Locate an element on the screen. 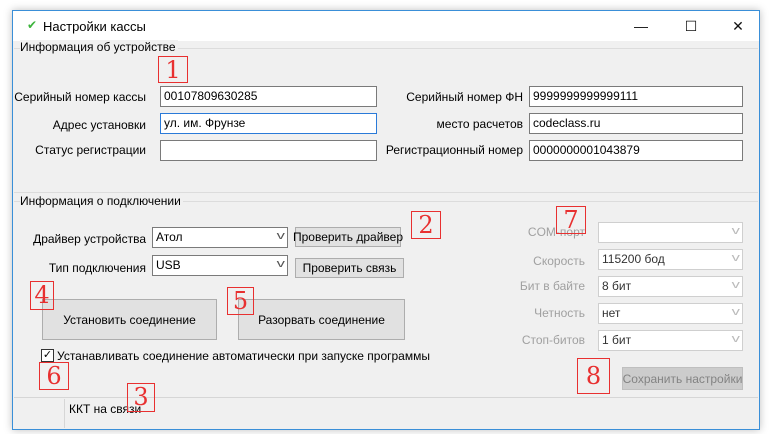 The width and height of the screenshot is (774, 434). driver-value: Атол is located at coordinates (169, 237).